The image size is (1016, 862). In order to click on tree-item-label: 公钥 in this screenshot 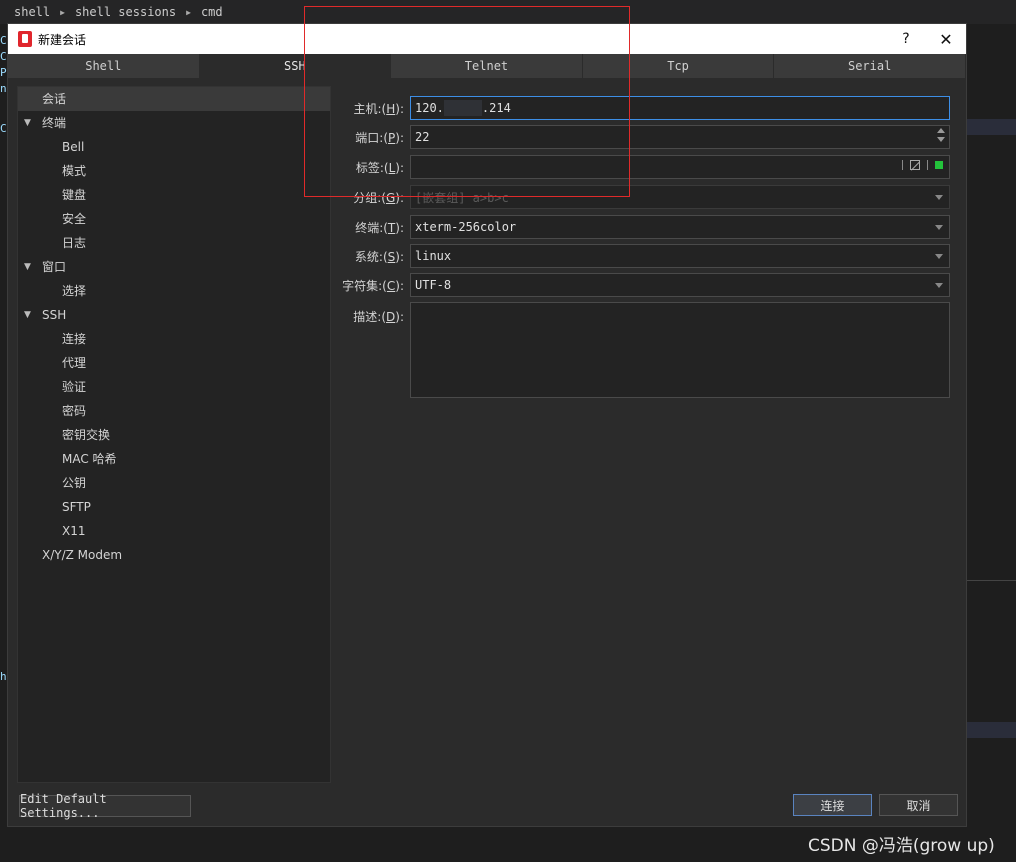, I will do `click(74, 483)`.